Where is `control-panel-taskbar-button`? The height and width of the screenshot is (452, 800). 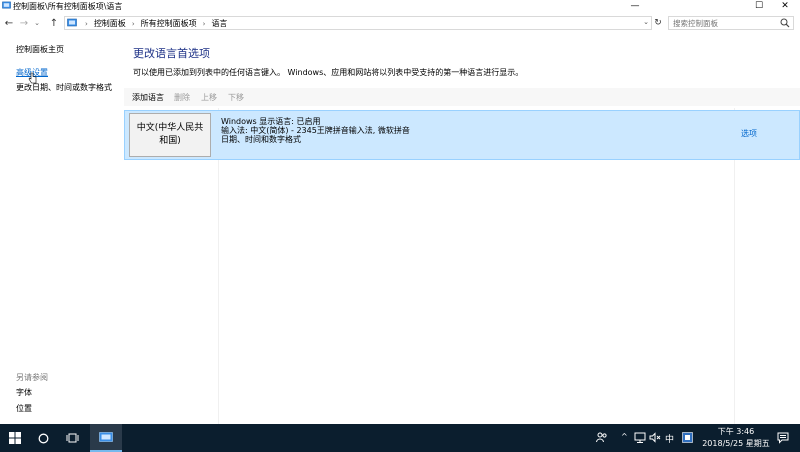
control-panel-taskbar-button is located at coordinates (106, 438).